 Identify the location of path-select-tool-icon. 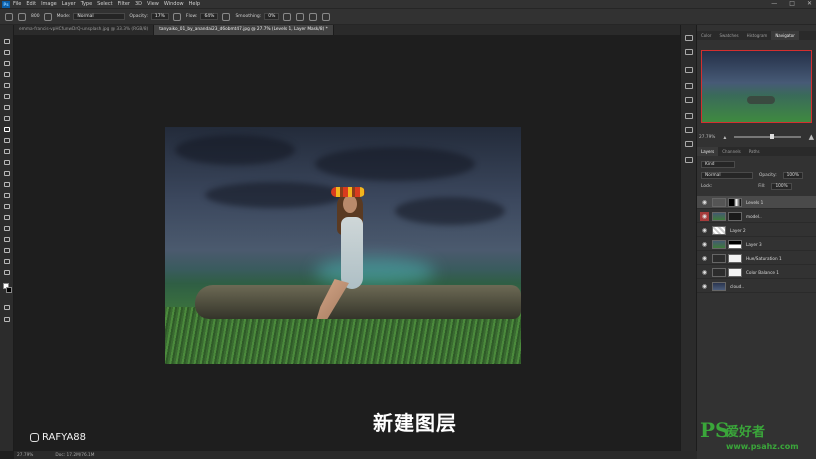
(7, 229).